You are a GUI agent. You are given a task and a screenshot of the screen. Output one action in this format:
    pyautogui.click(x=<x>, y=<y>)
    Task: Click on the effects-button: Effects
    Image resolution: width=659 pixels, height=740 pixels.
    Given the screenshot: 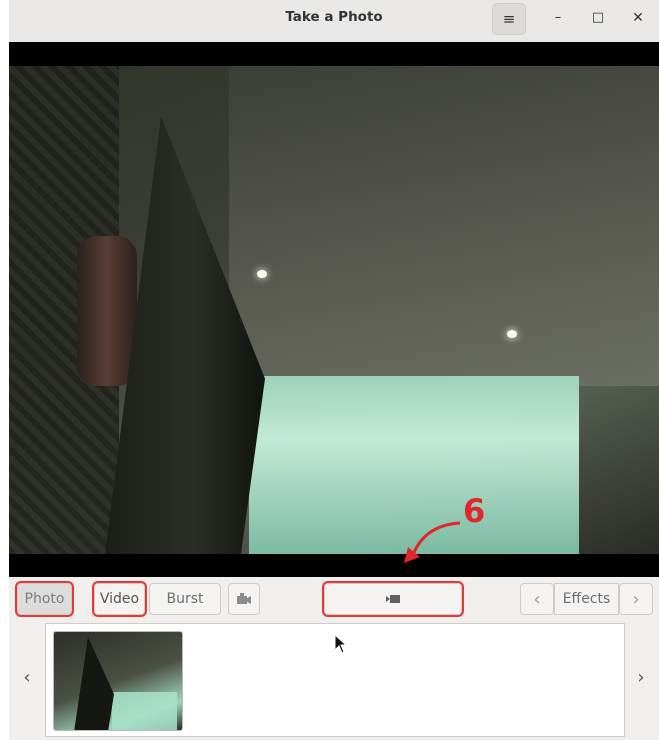 What is the action you would take?
    pyautogui.click(x=586, y=599)
    